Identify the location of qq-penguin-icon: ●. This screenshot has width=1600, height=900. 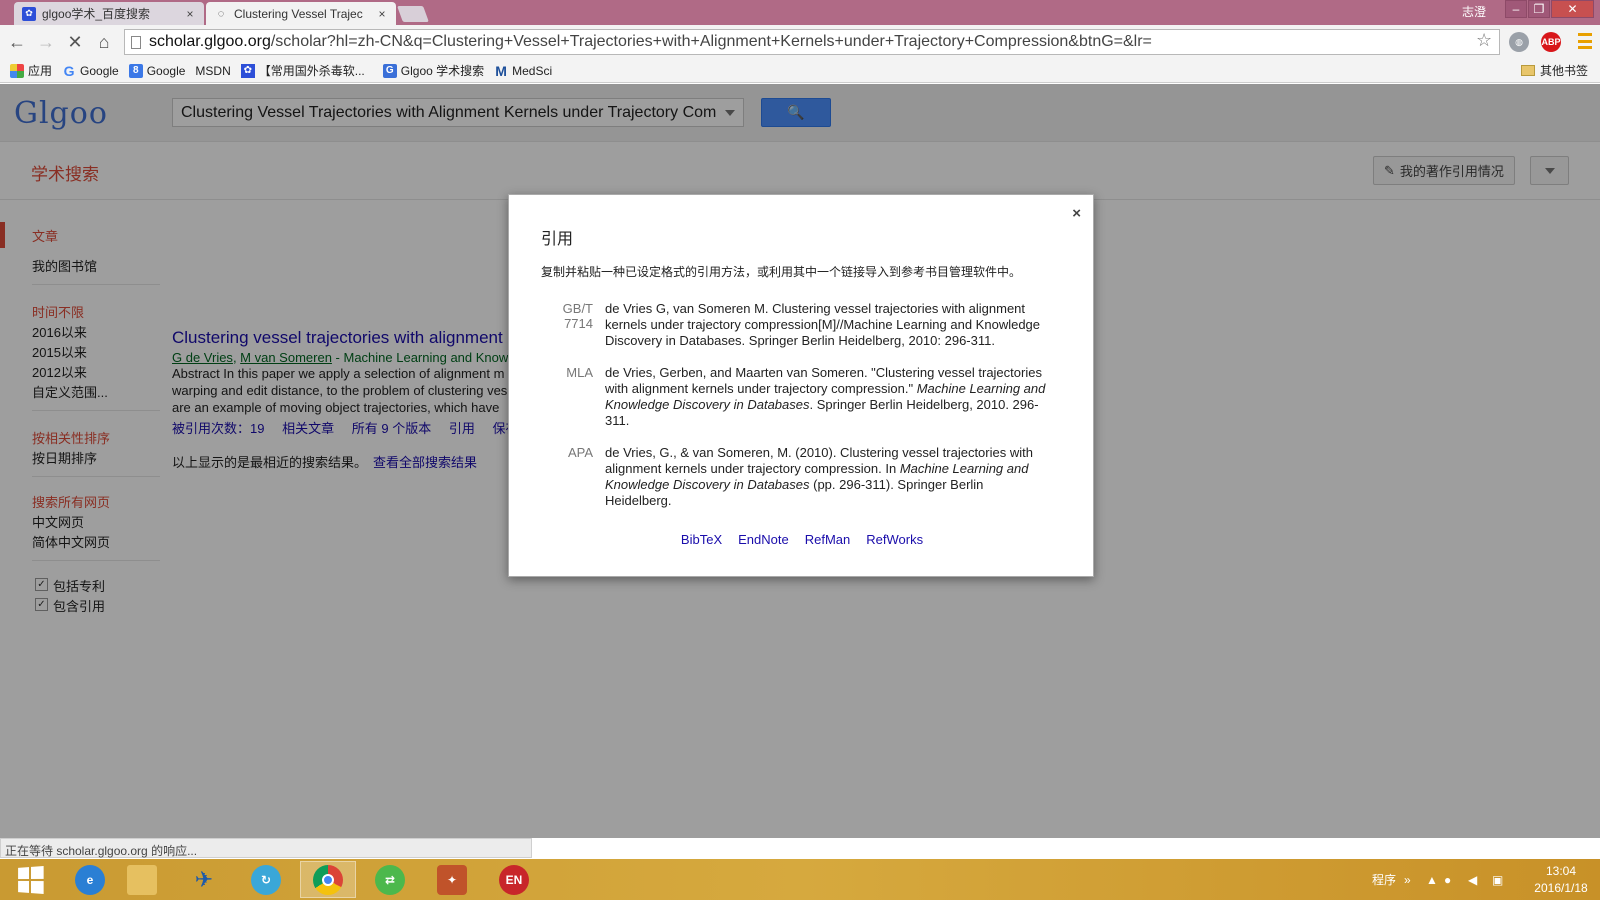
(1447, 879).